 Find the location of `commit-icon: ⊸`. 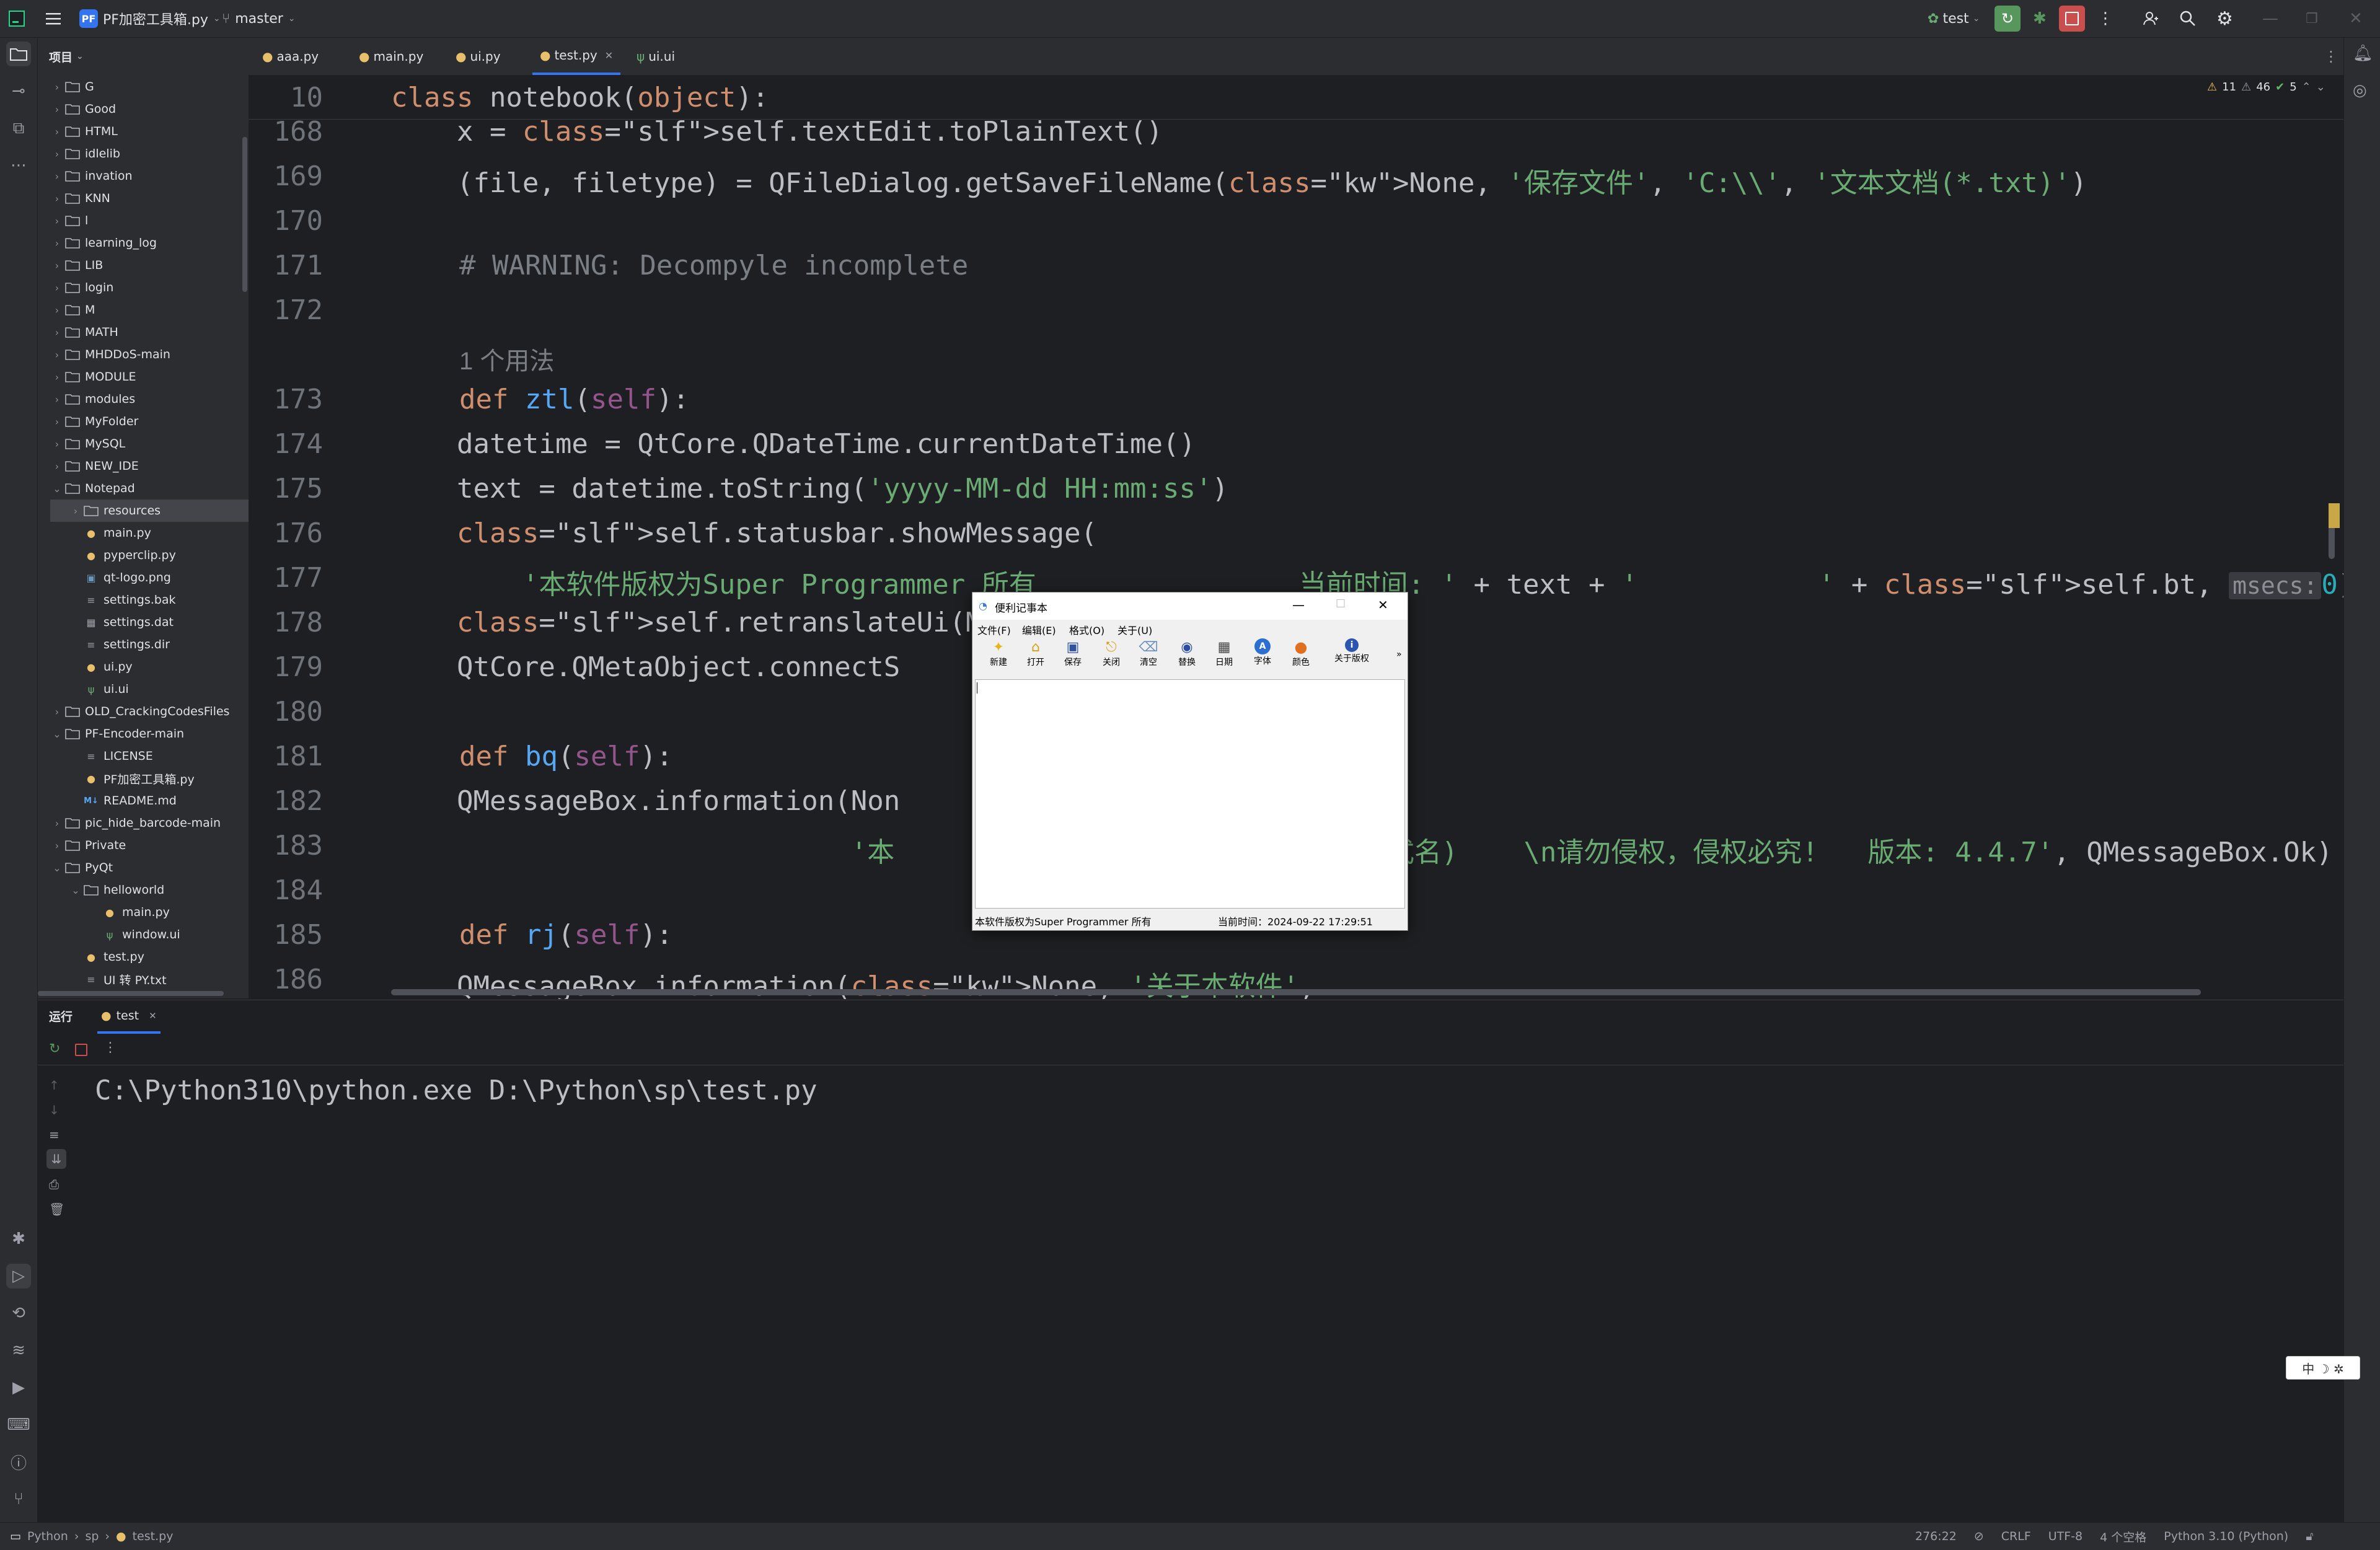

commit-icon: ⊸ is located at coordinates (18, 91).